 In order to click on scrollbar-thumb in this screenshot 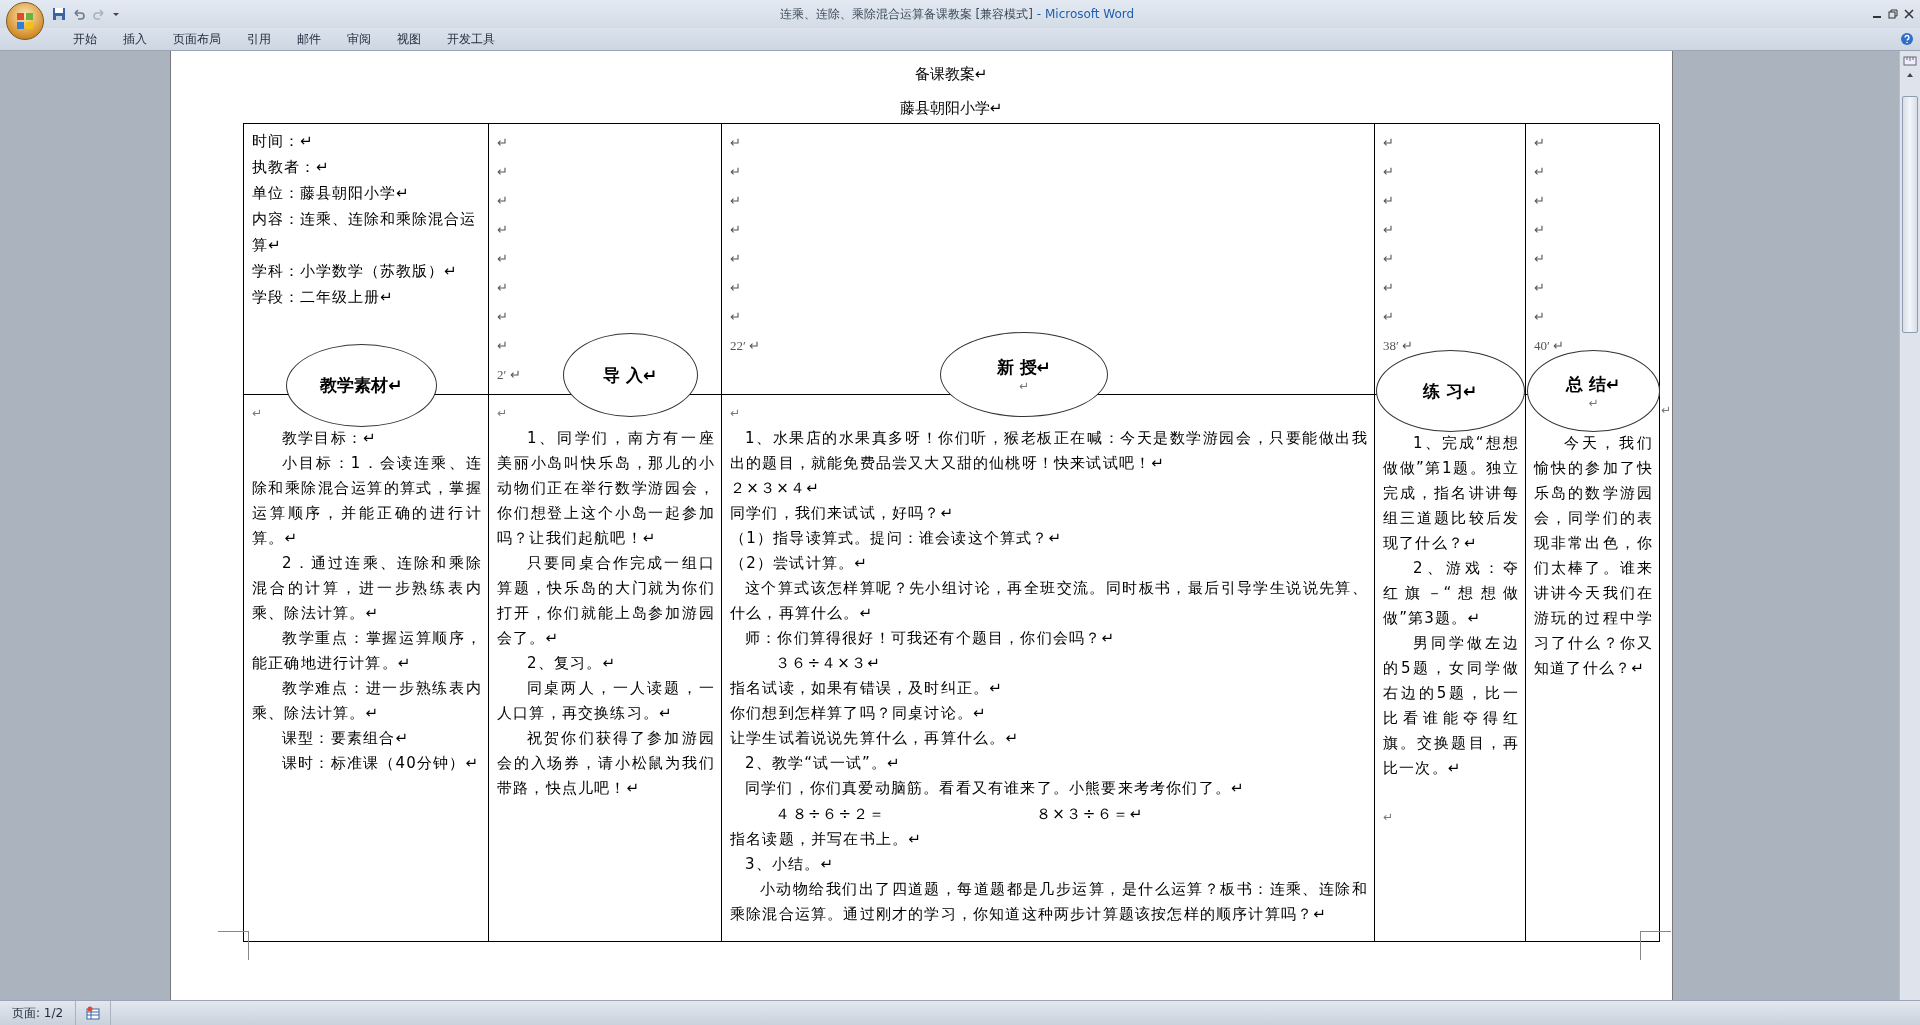, I will do `click(1910, 214)`.